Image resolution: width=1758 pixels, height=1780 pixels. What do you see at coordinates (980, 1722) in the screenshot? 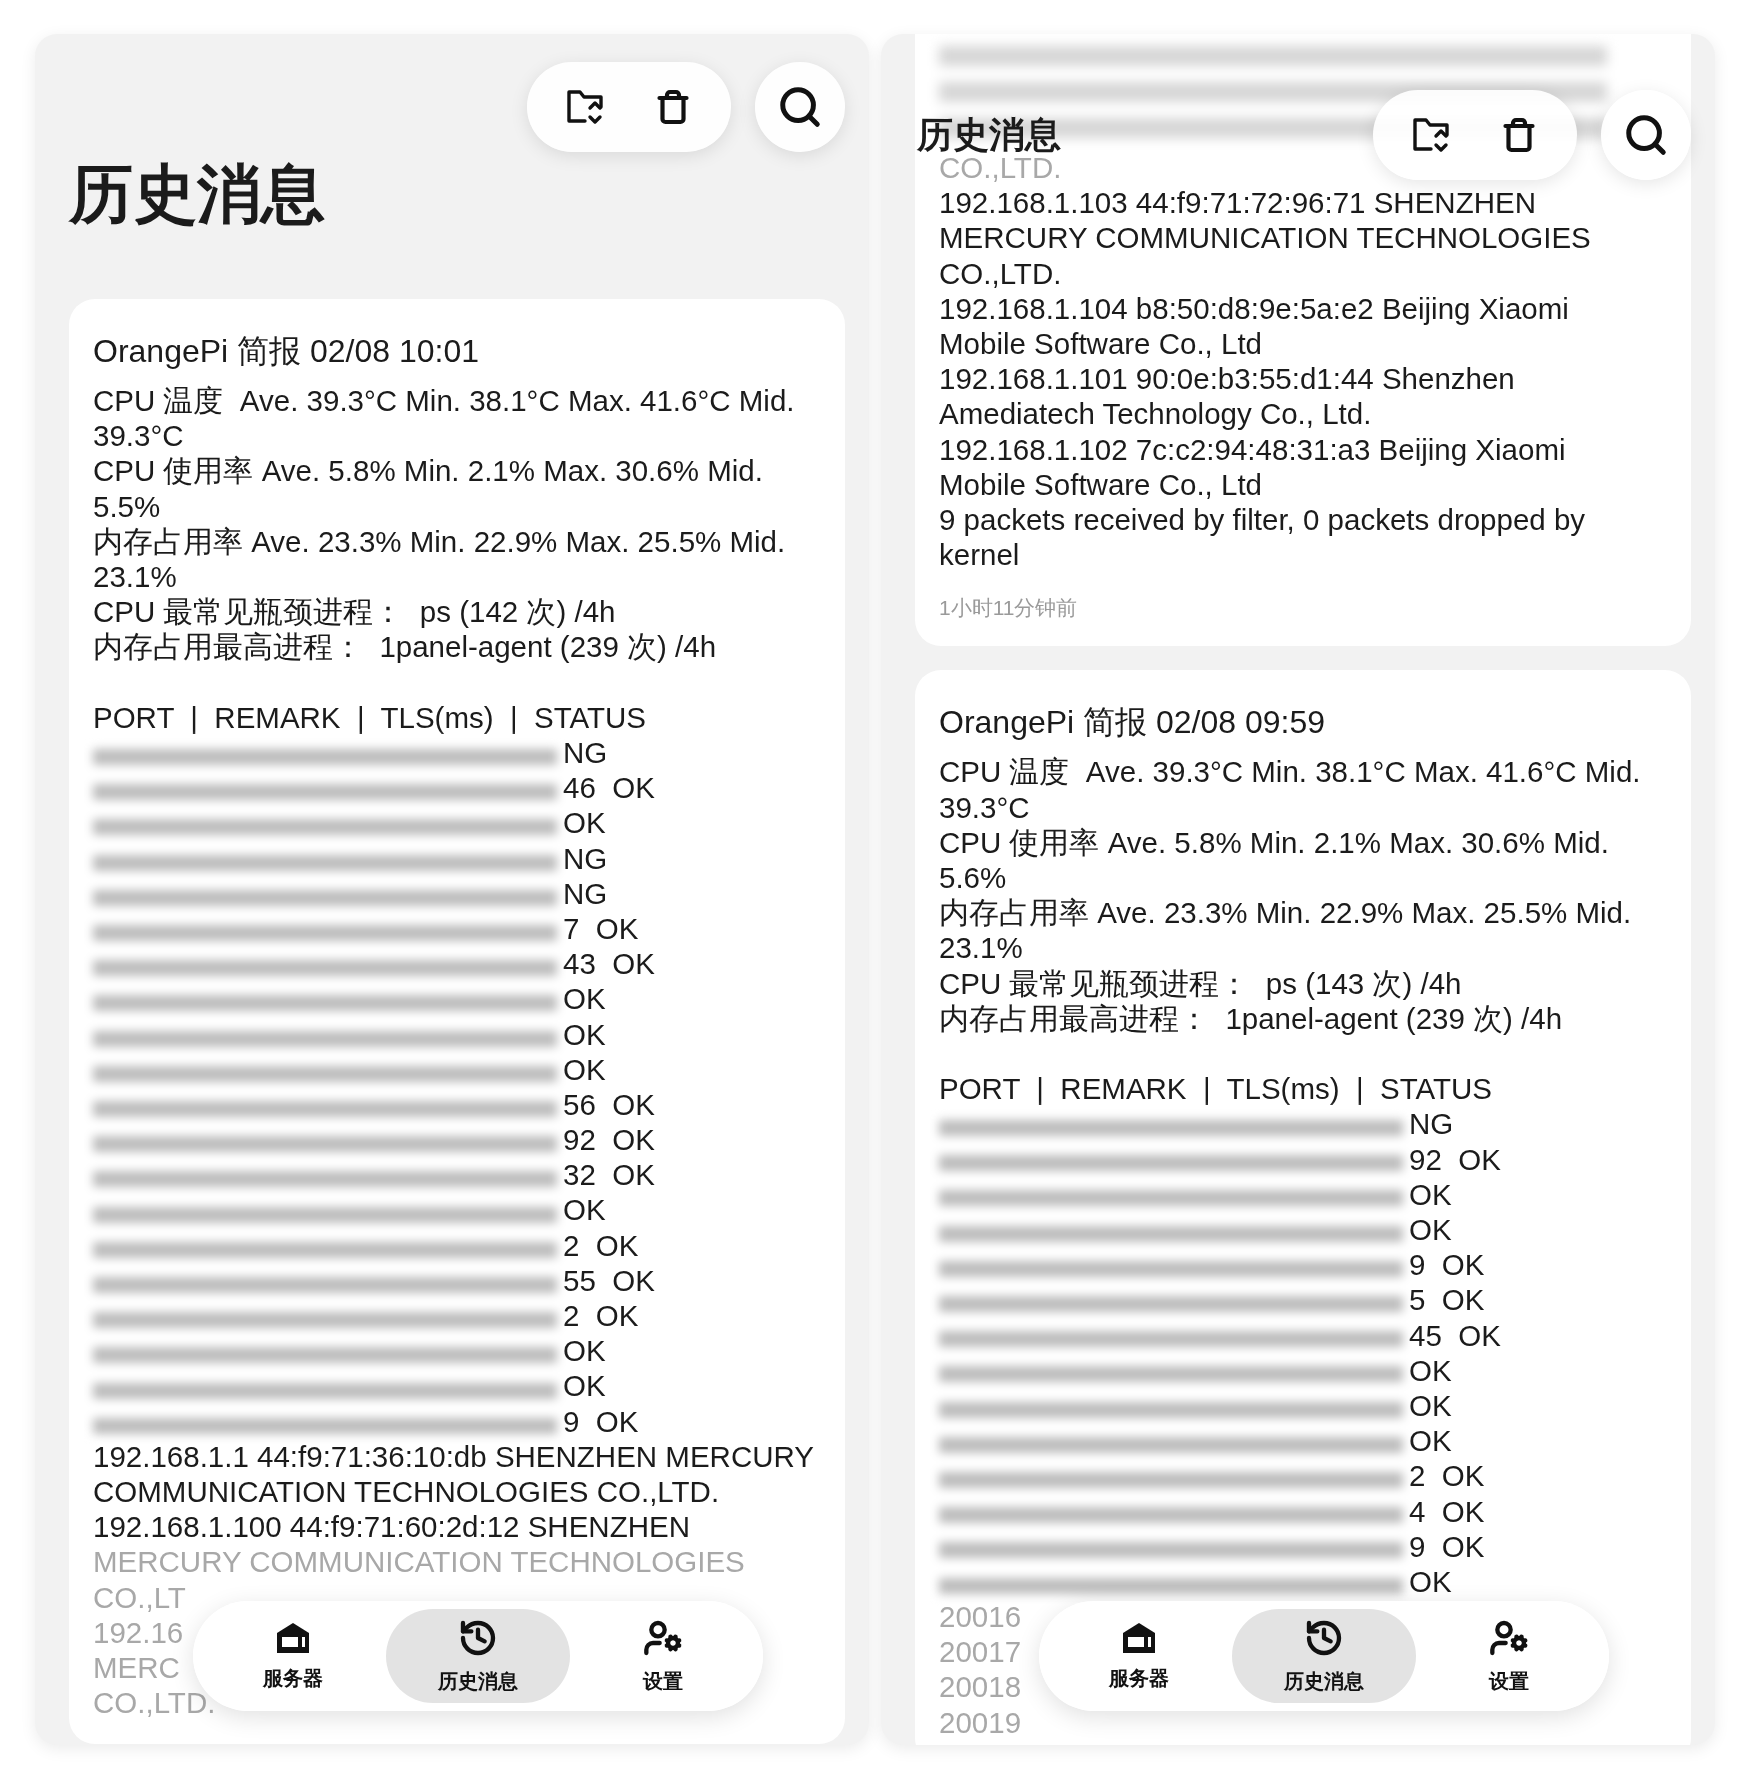
I see `log-line: 20019` at bounding box center [980, 1722].